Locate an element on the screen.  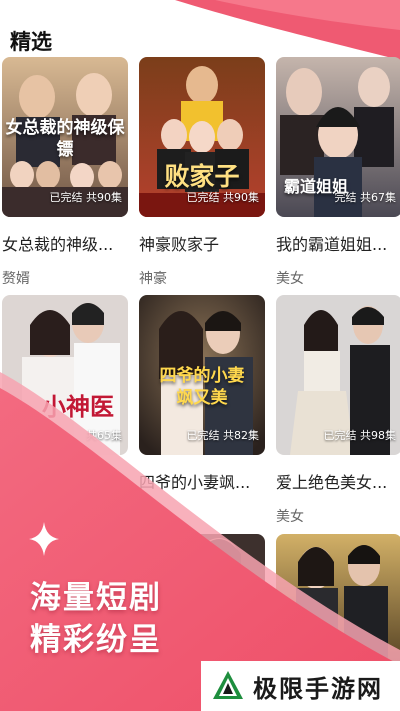
watermark-text: 极限手游网 is located at coordinates (318, 688).